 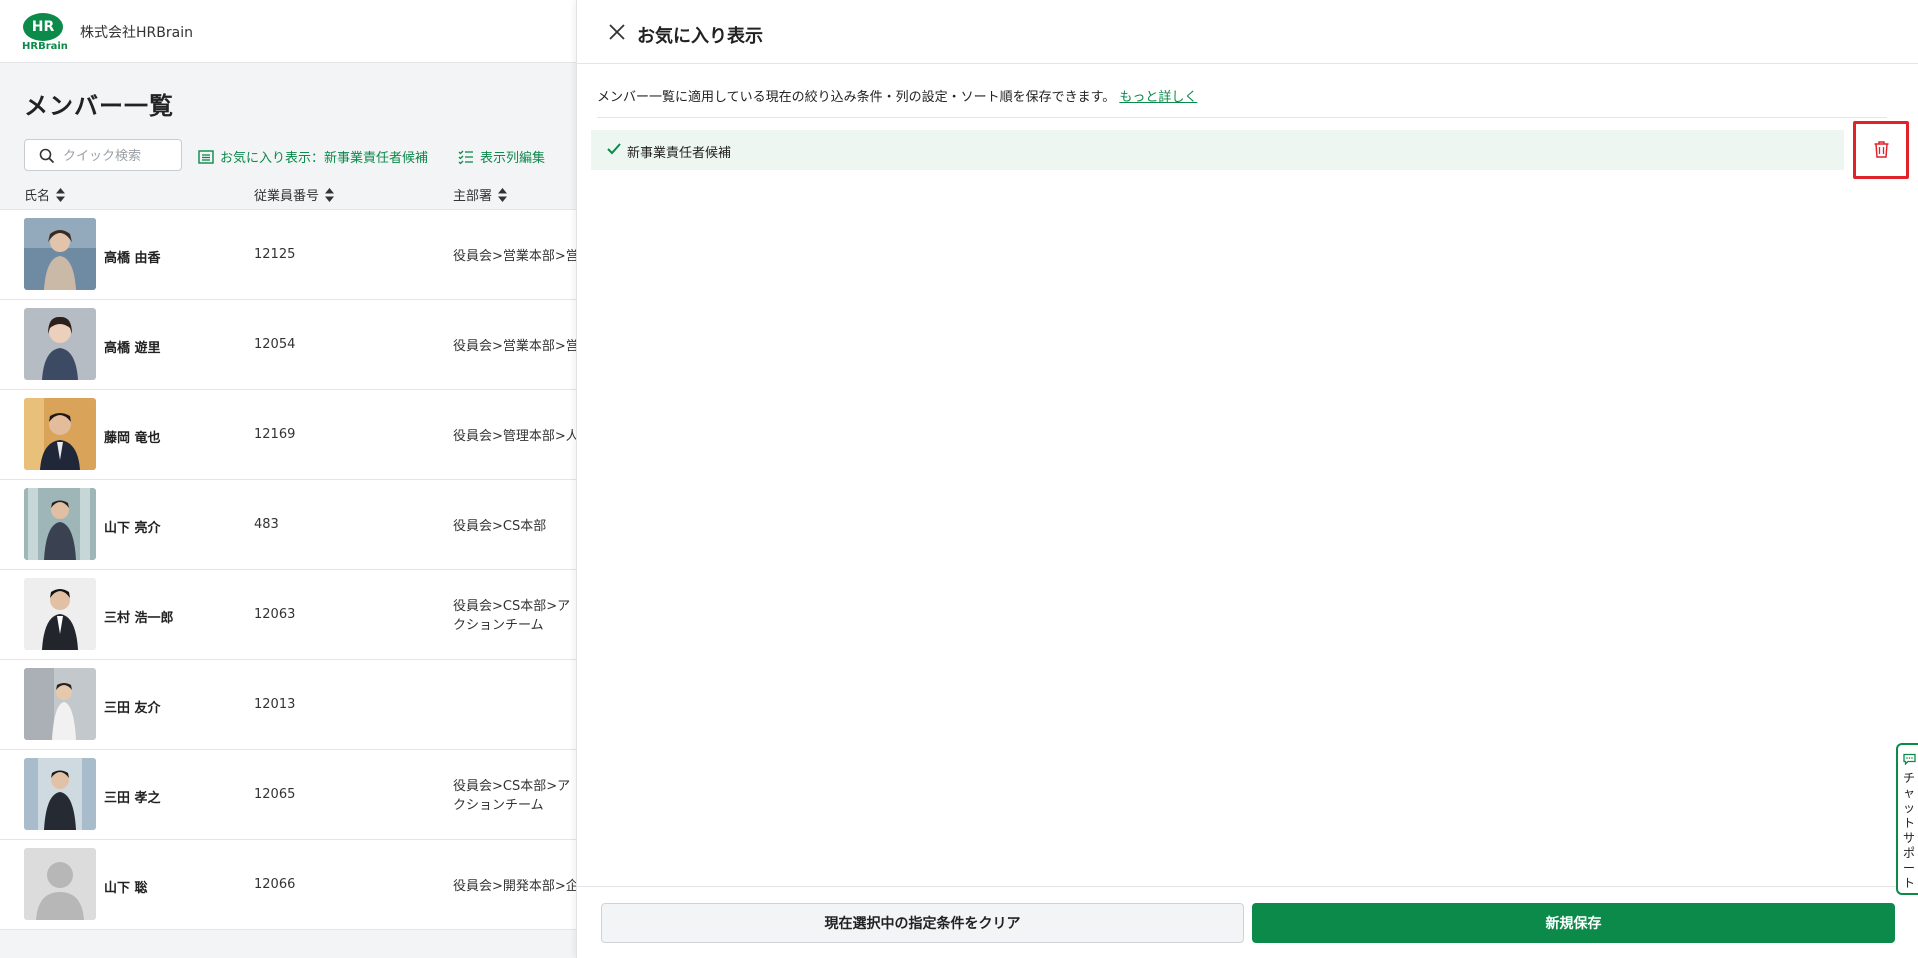 What do you see at coordinates (99, 106) in the screenshot?
I see `page-title: メンバー一覧` at bounding box center [99, 106].